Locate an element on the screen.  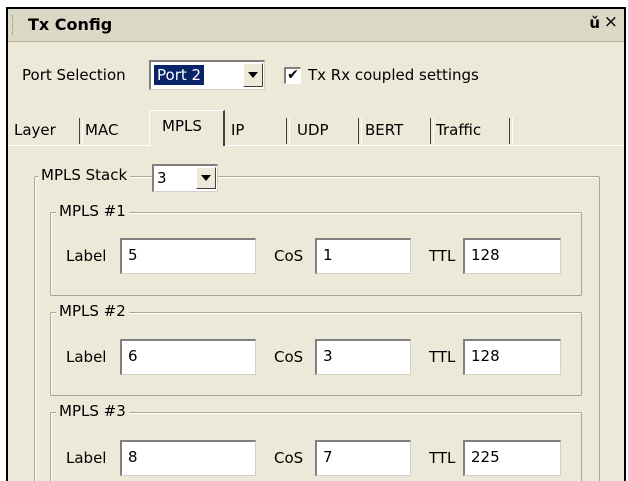
tx-rx-coupled-checkbox: ✔ is located at coordinates (292, 75).